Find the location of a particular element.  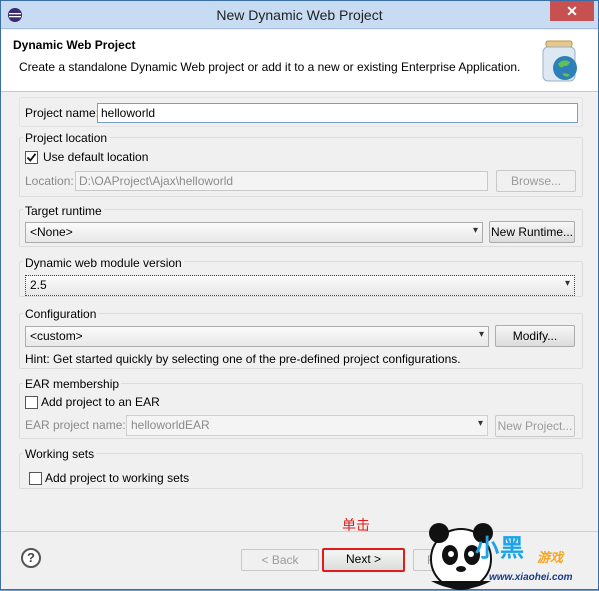

window-title: New Dynamic Web Project is located at coordinates (299, 15).